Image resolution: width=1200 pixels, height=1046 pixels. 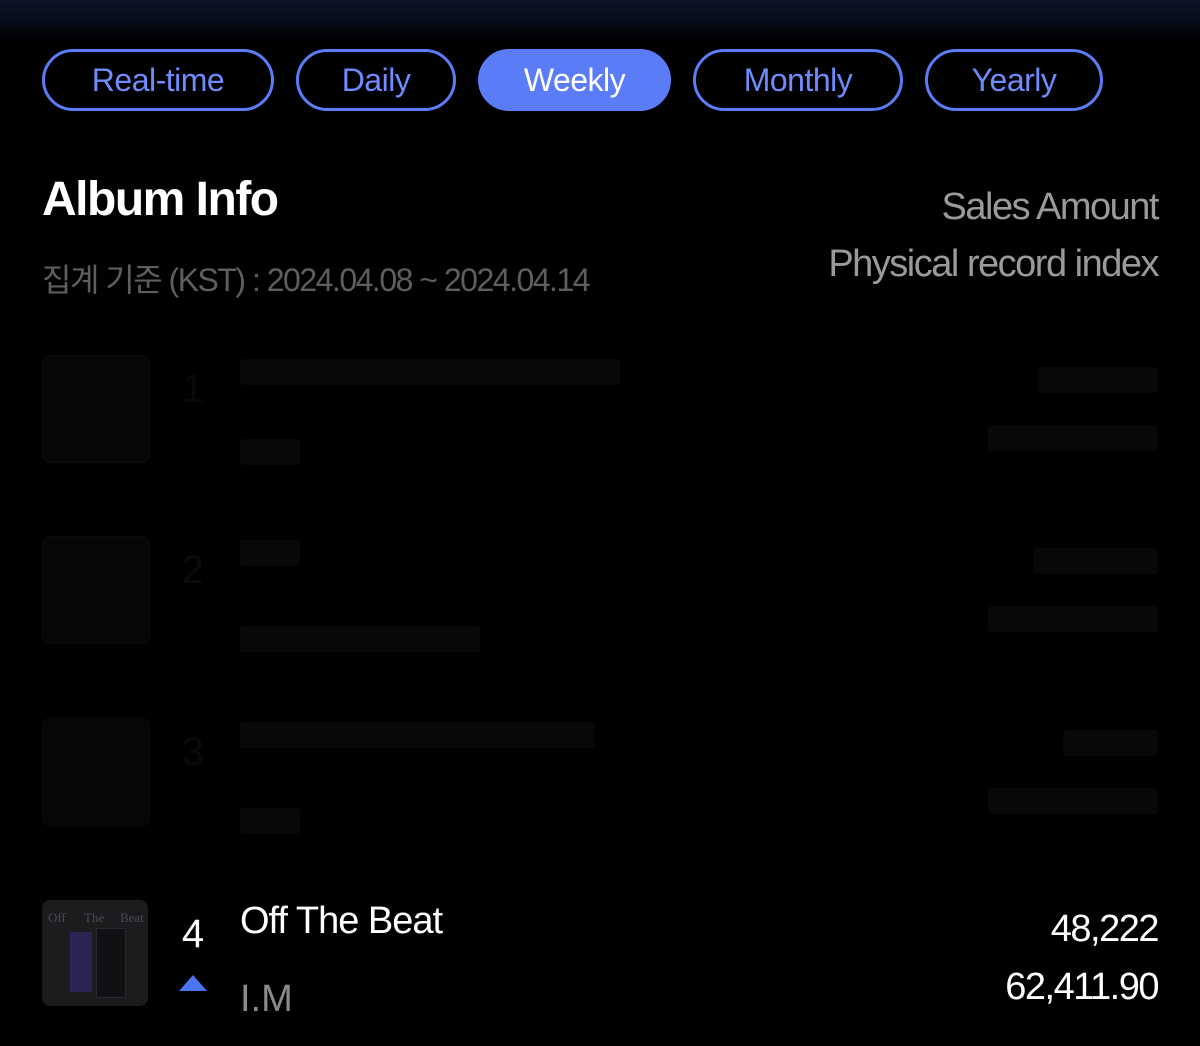 I want to click on column-header-sales-amount: Sales Amount, so click(x=1050, y=207).